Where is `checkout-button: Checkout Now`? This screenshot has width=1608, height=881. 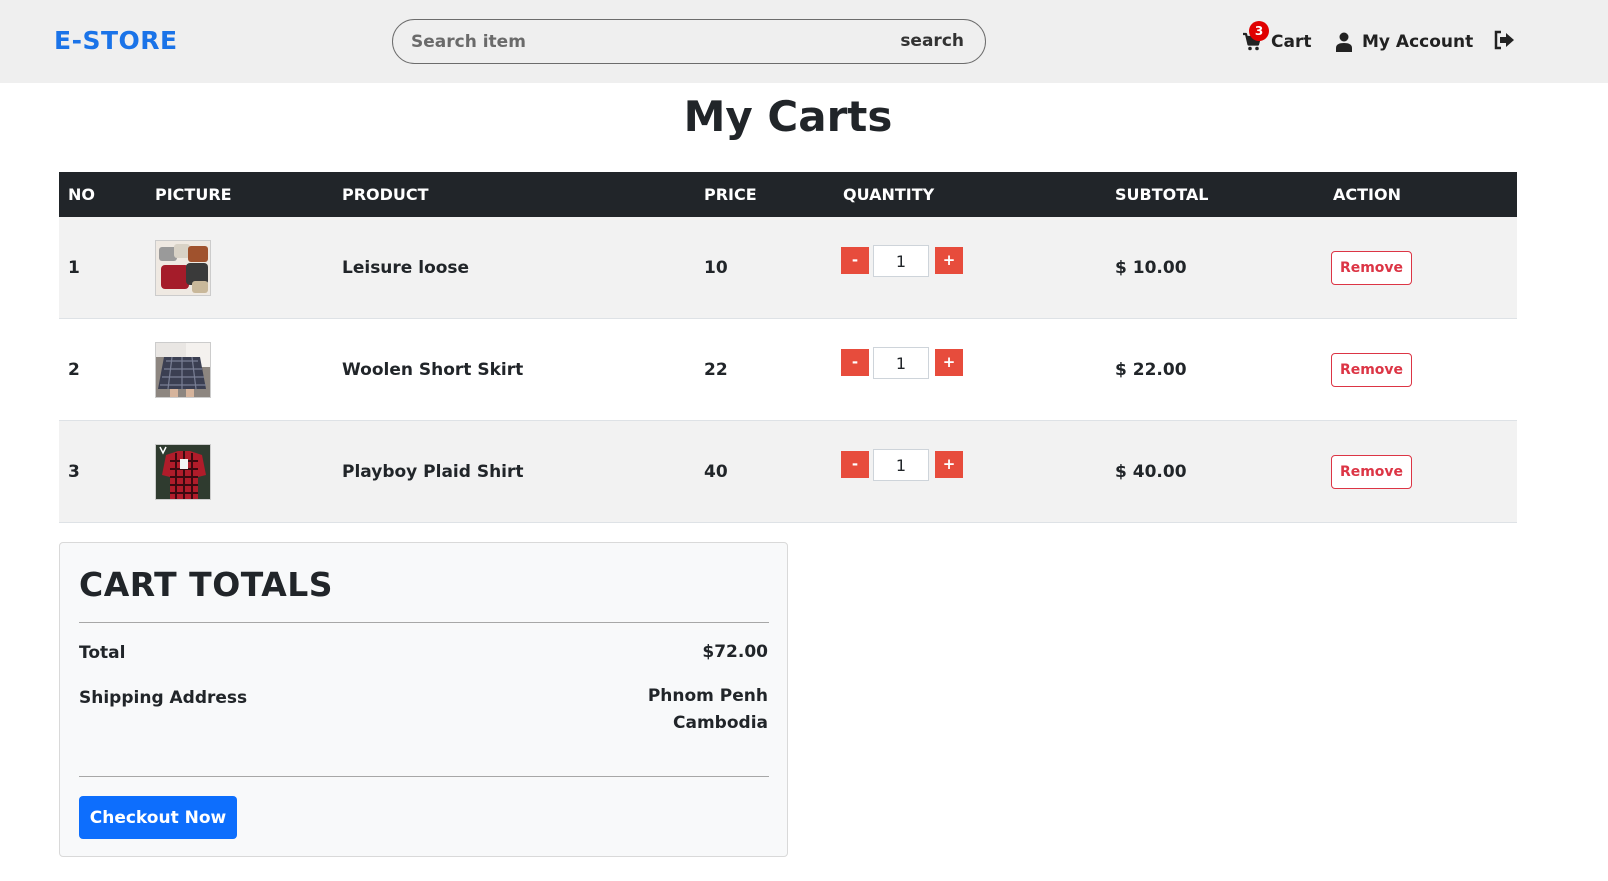
checkout-button: Checkout Now is located at coordinates (158, 817).